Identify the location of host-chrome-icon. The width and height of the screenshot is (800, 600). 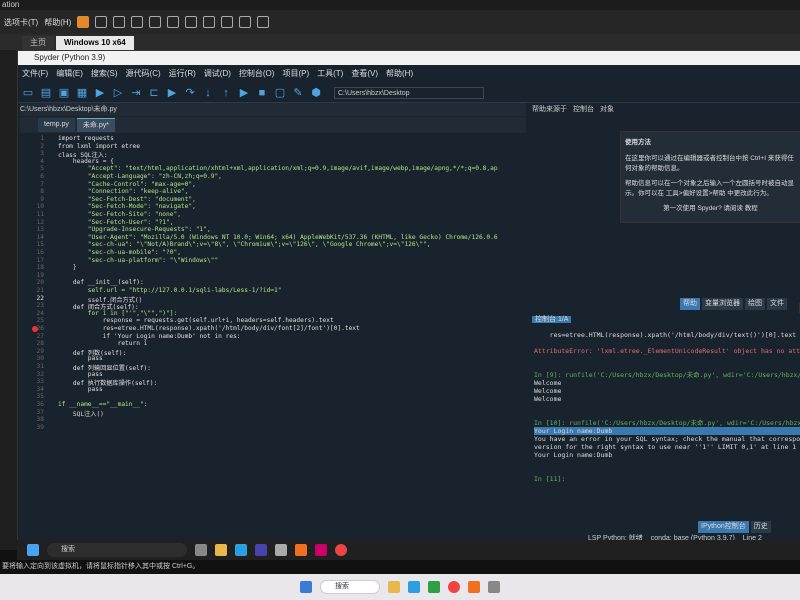
(454, 587).